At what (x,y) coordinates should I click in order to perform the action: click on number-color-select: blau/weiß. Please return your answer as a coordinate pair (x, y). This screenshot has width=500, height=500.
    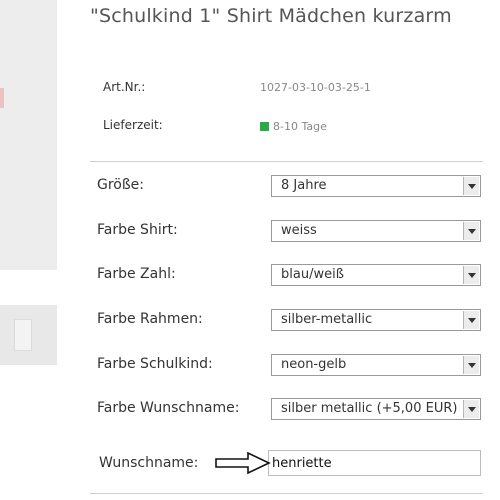
    Looking at the image, I should click on (376, 275).